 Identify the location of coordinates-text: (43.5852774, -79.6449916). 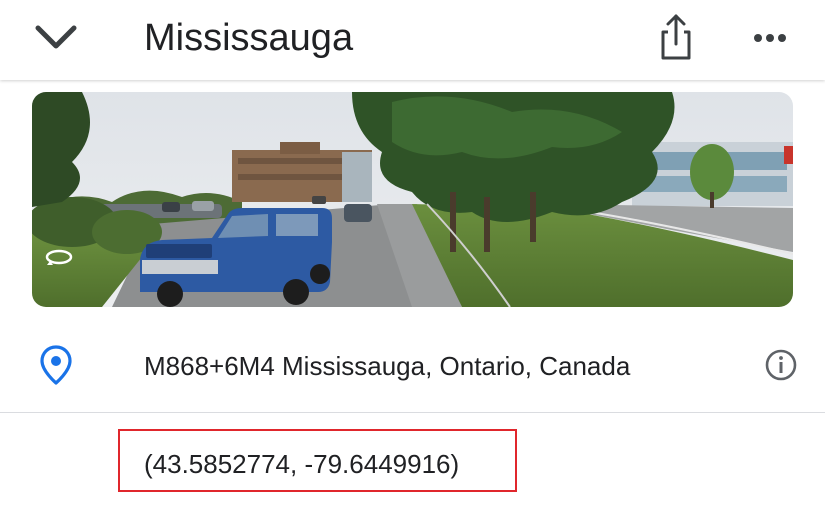
(301, 464).